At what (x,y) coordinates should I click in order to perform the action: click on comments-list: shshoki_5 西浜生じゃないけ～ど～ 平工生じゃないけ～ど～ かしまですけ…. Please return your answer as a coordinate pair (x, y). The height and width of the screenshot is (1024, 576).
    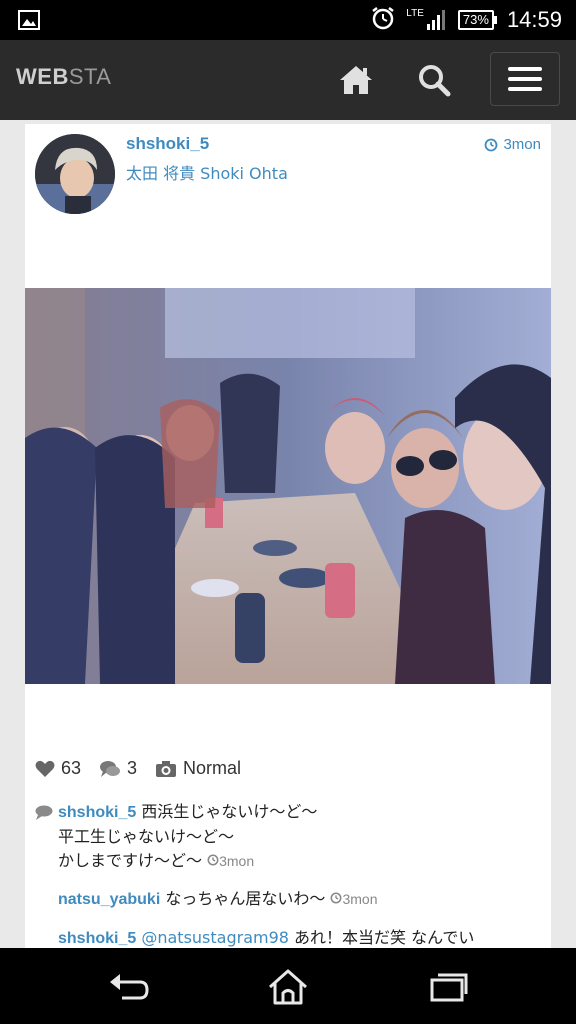
    Looking at the image, I should click on (288, 882).